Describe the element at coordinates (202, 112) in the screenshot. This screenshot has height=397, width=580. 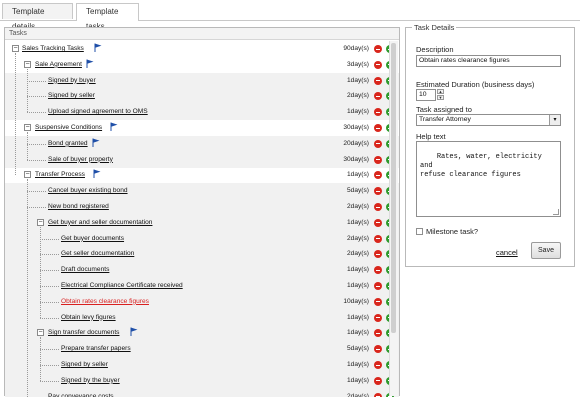
I see `task-row: Upload signed agreement to OMS 1day(s)` at that location.